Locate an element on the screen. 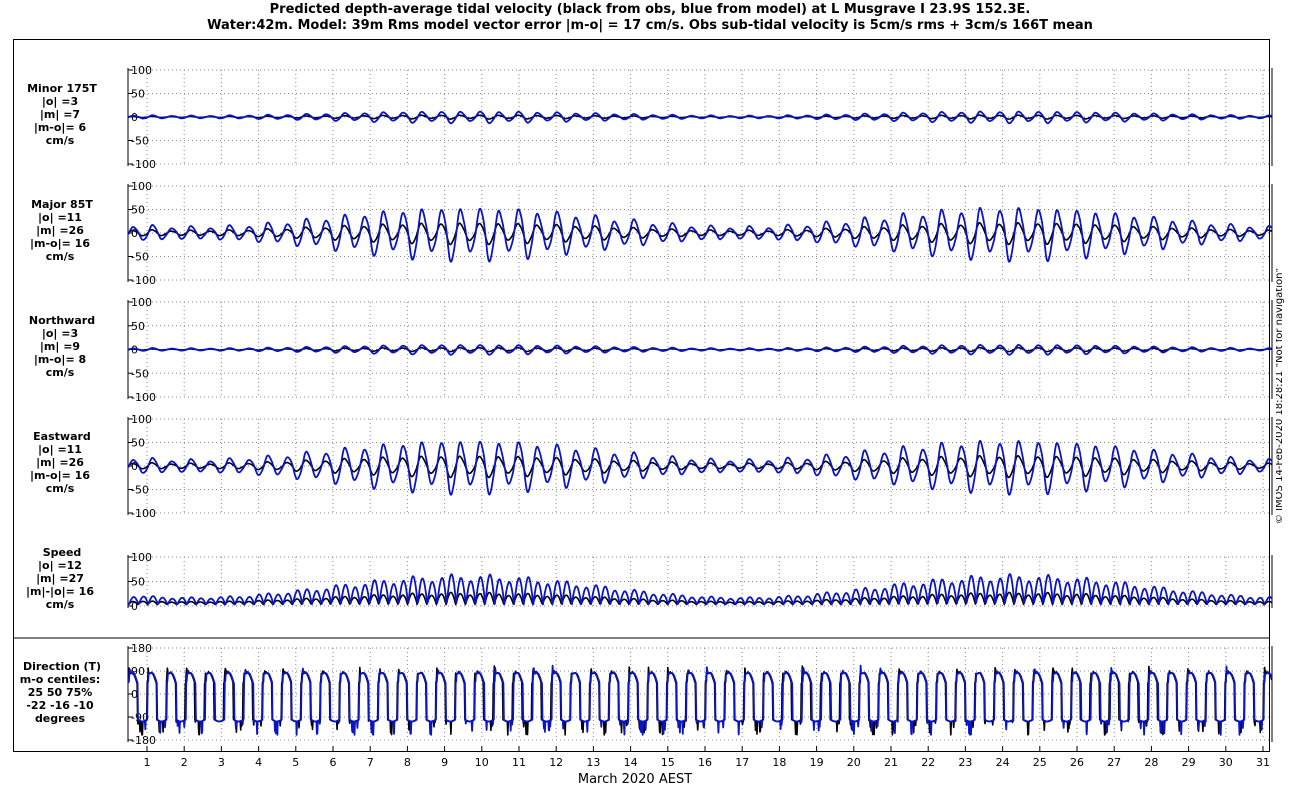 The width and height of the screenshot is (1300, 800). x-tick-label: 6 is located at coordinates (333, 762).